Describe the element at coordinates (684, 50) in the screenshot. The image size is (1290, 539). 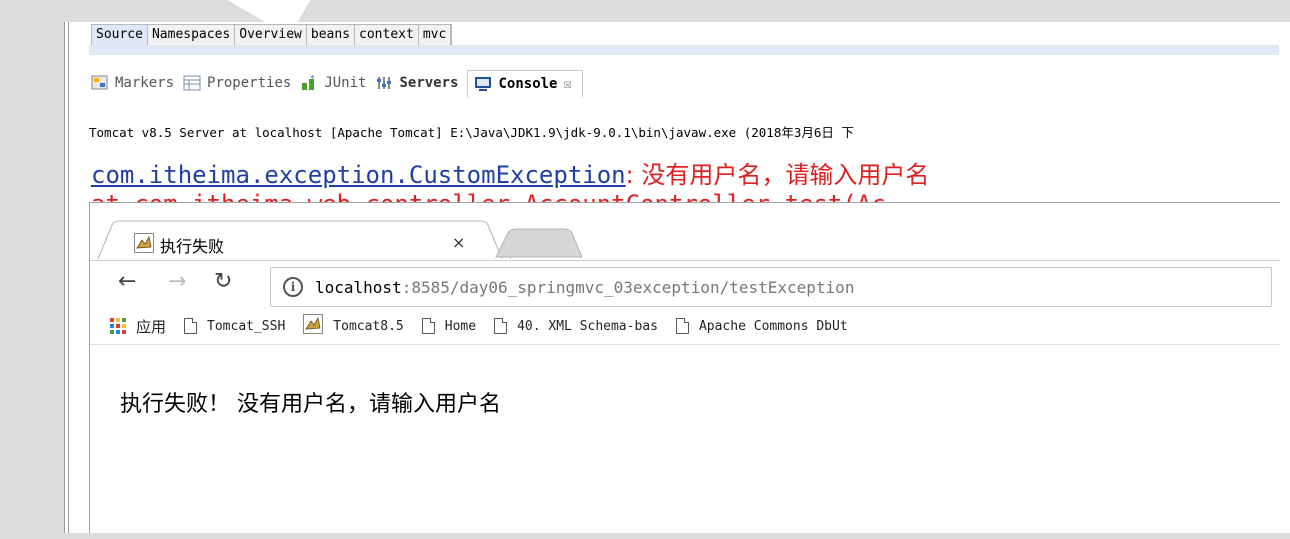
I see `editor-strip` at that location.